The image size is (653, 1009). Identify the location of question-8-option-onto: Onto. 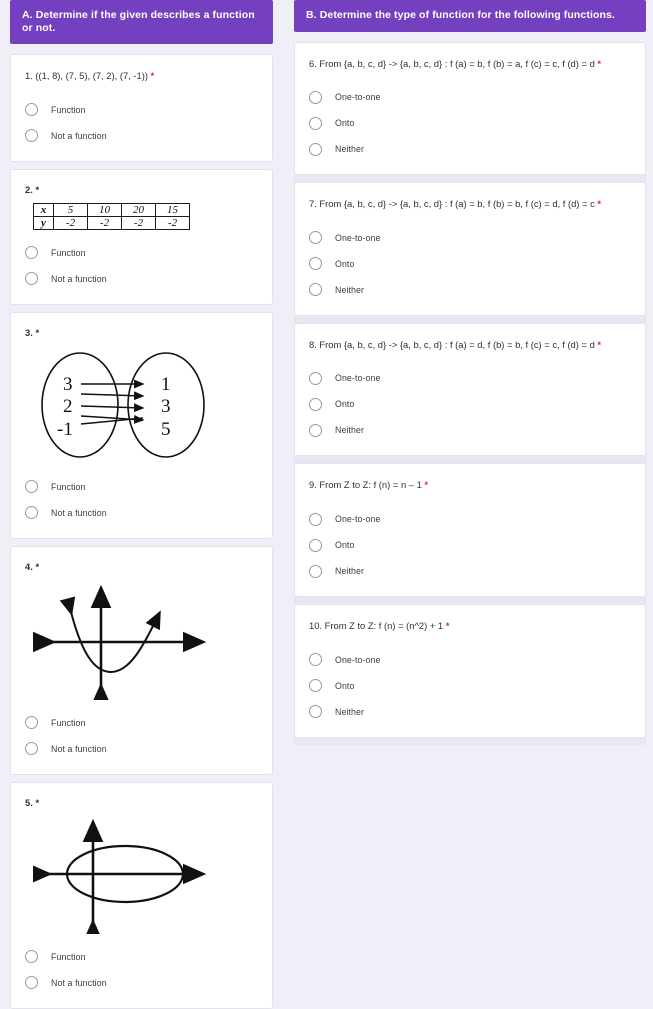
(470, 404).